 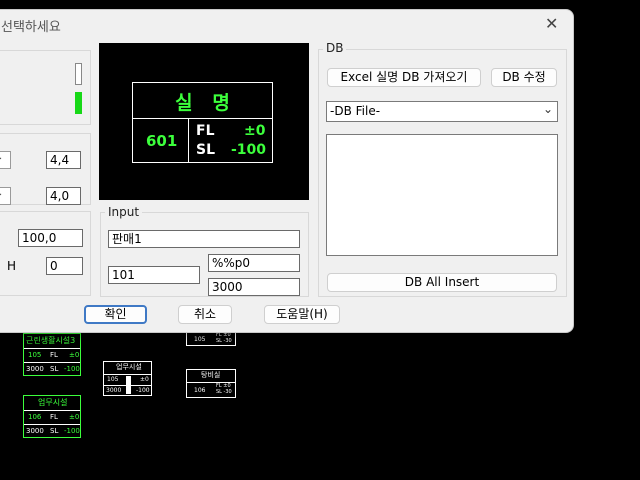 What do you see at coordinates (404, 77) in the screenshot?
I see `excel-import-button: Excel 실명 DB 가져오기` at bounding box center [404, 77].